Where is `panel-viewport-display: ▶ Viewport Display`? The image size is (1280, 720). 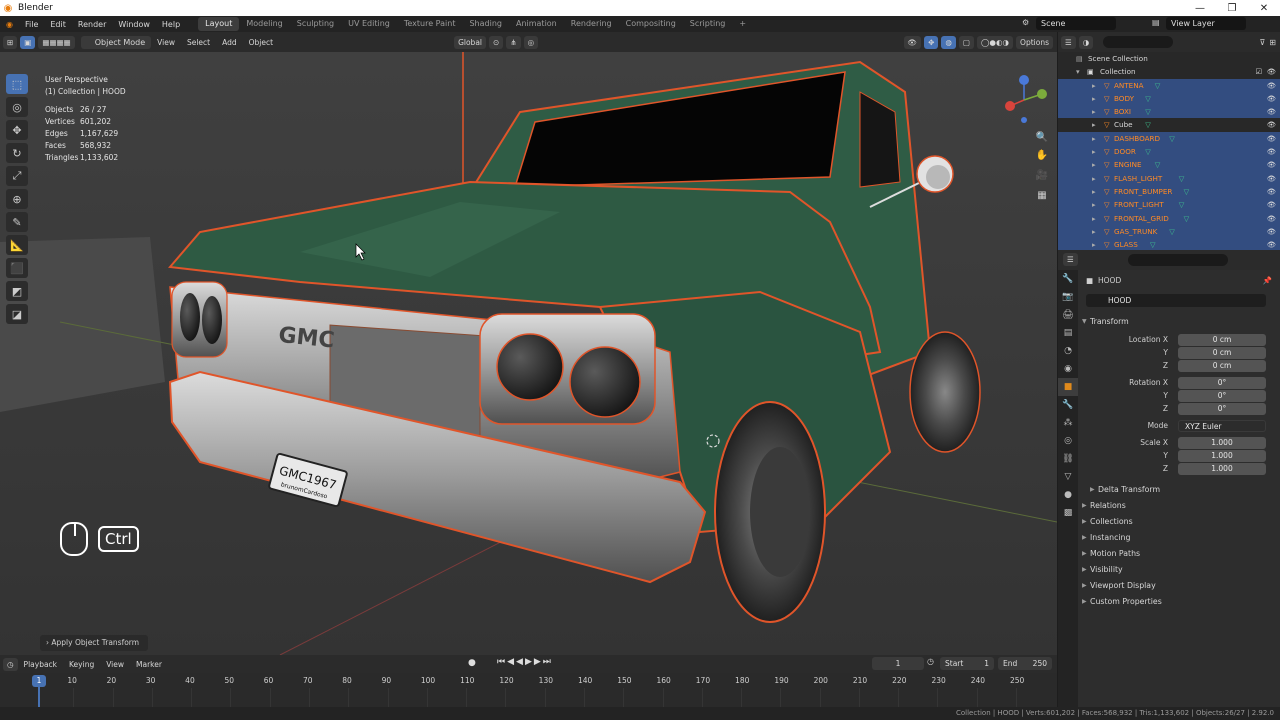 panel-viewport-display: ▶ Viewport Display is located at coordinates (1179, 586).